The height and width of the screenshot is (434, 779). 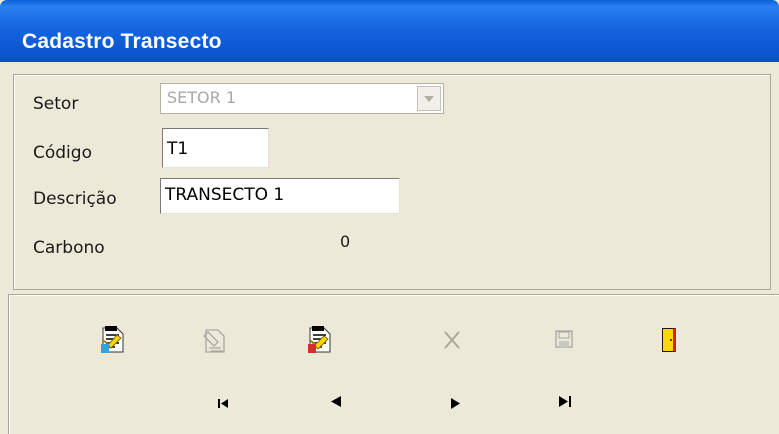 I want to click on setor-select: SETOR 1, so click(x=302, y=98).